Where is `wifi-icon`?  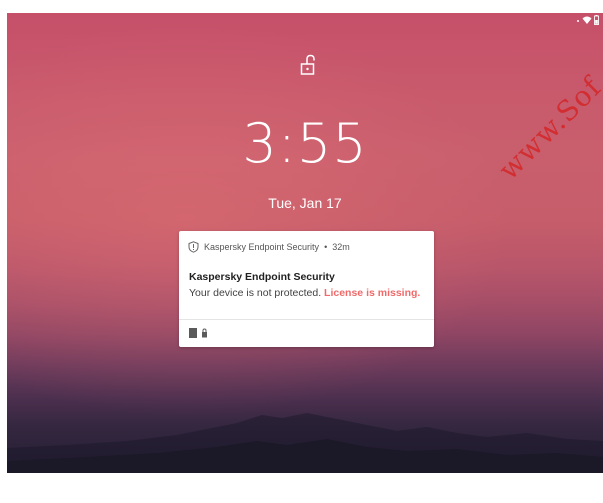 wifi-icon is located at coordinates (587, 20).